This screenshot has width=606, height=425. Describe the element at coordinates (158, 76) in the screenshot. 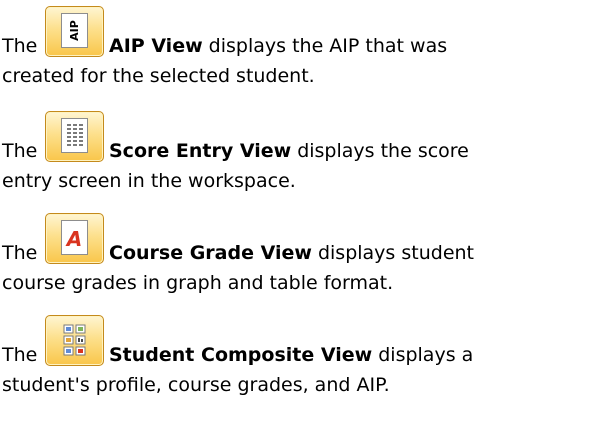

I see `aip-view-text-continued: created for the selected student.` at that location.